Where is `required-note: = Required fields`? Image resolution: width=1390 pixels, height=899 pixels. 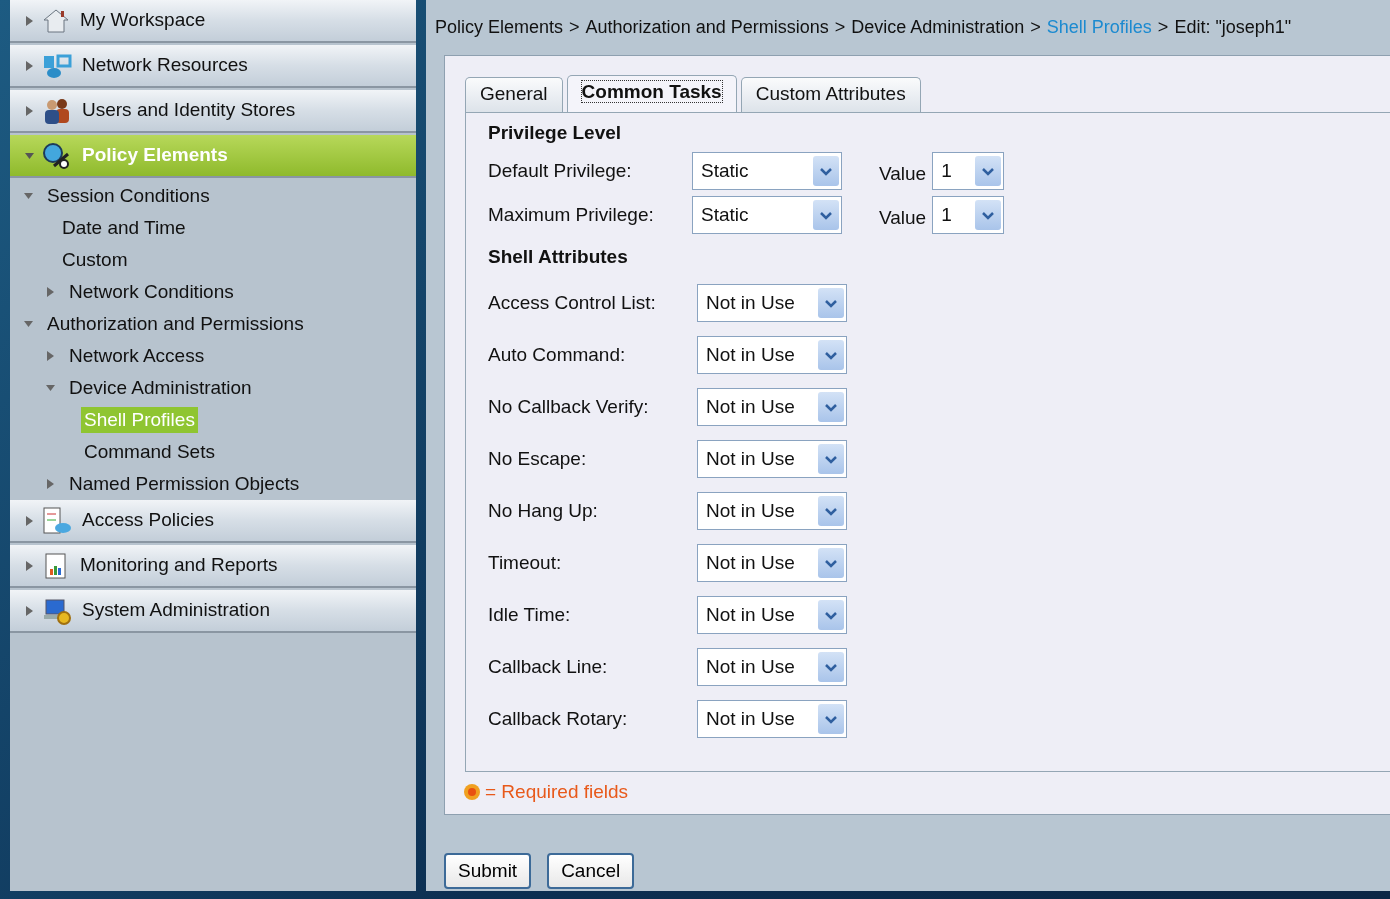
required-note: = Required fields is located at coordinates (557, 792).